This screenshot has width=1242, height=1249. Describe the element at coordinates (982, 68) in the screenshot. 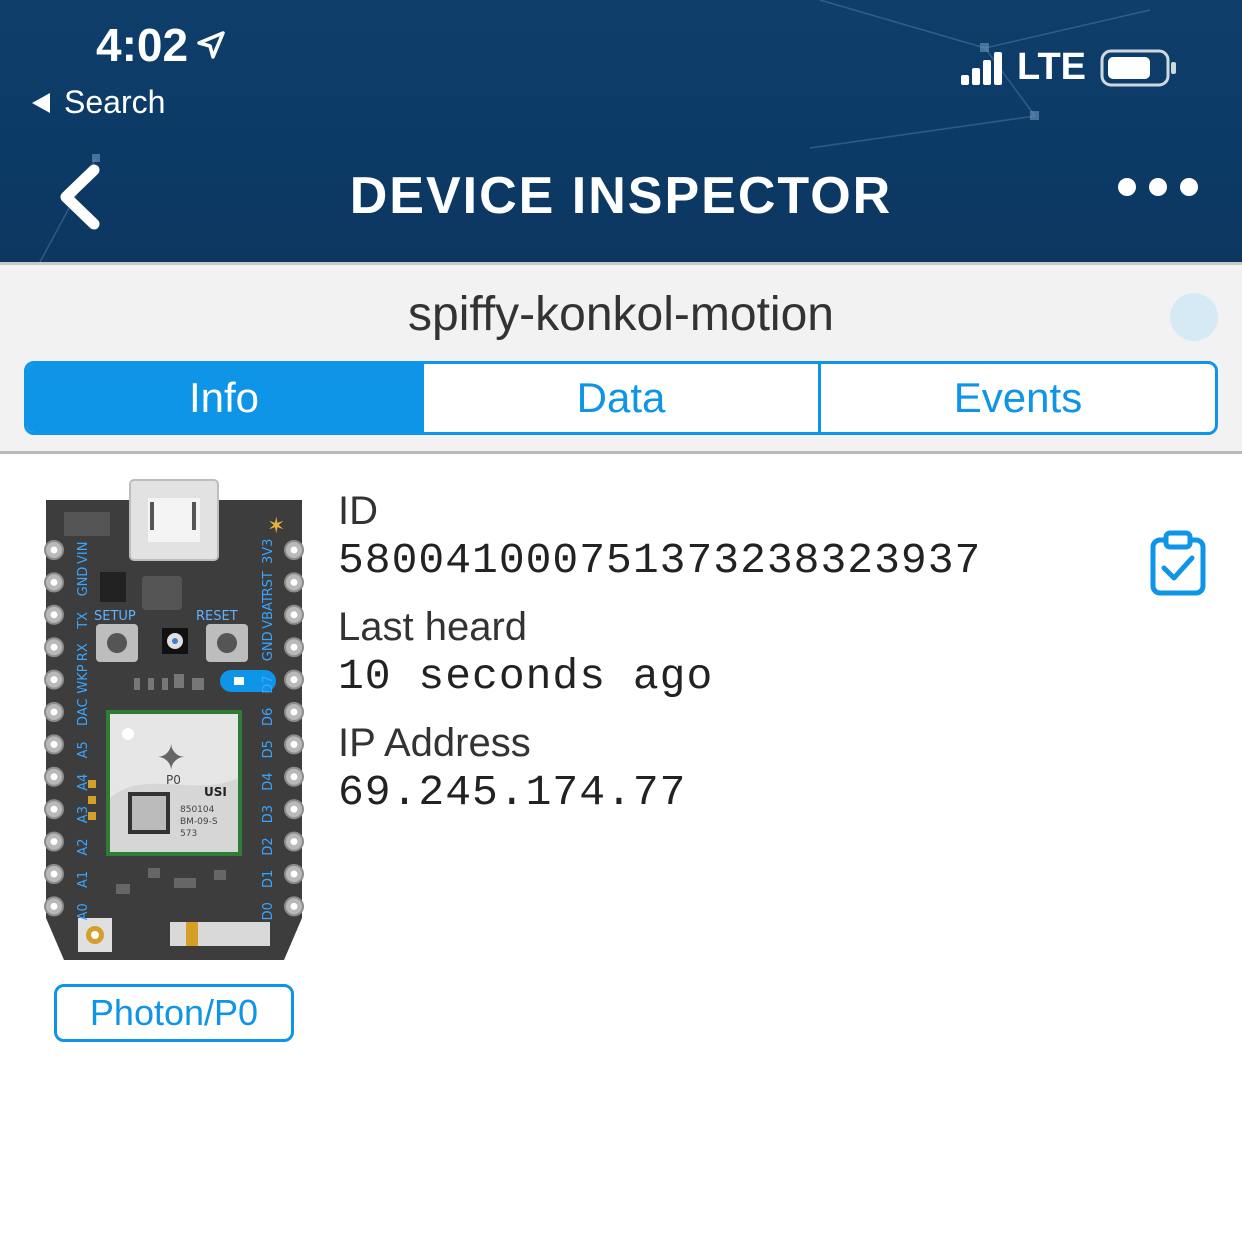

I see `cellular-signal-icon` at that location.